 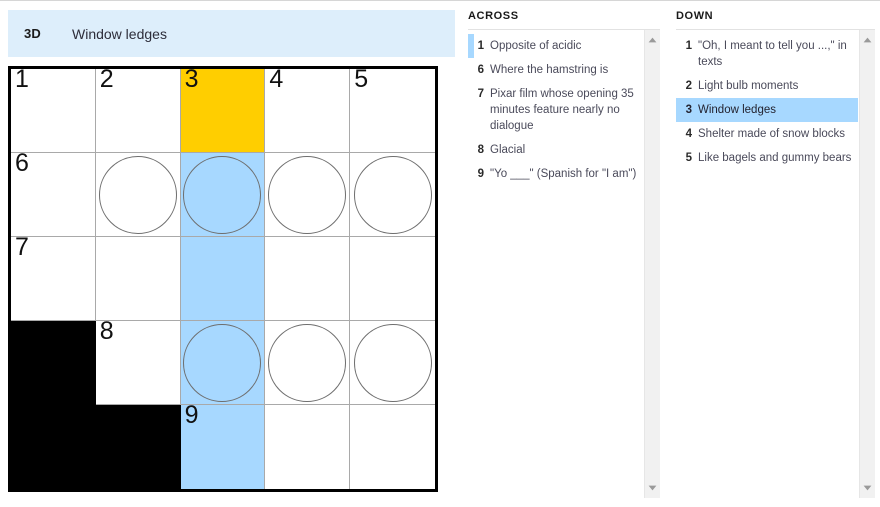 I want to click on grid-cell: 2, so click(x=138, y=111).